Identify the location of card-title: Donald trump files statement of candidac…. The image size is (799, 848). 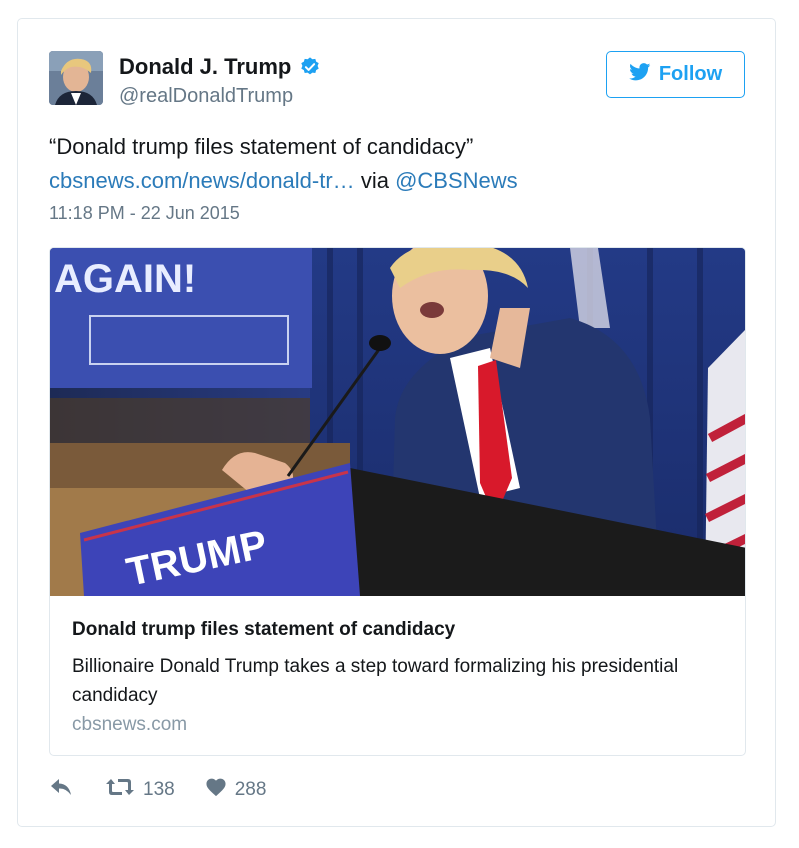
(263, 630).